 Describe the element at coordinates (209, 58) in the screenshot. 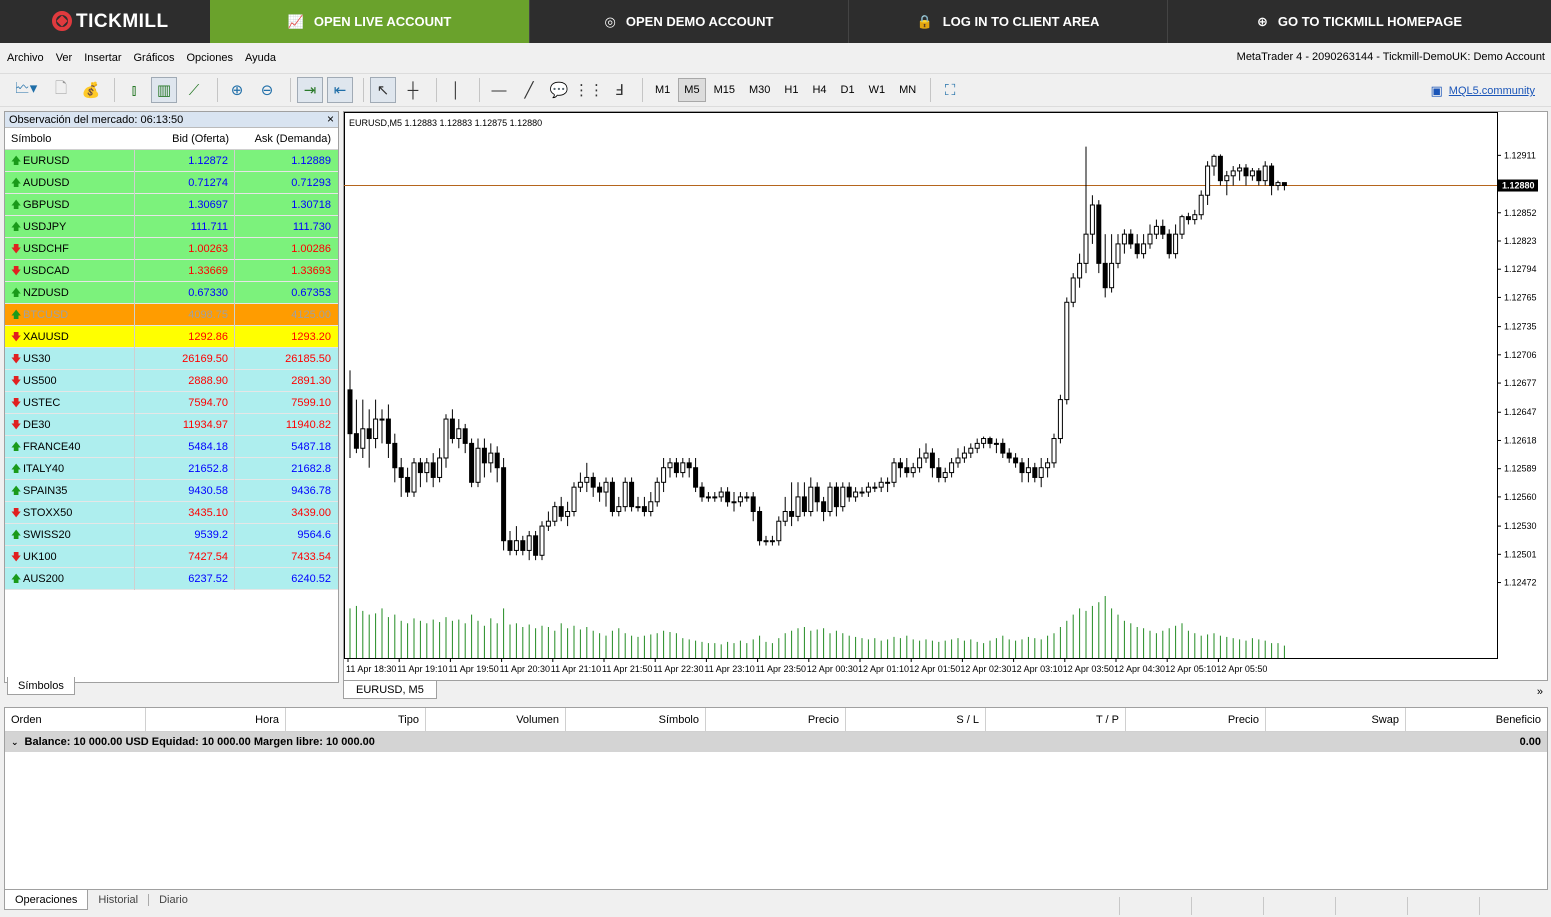

I see `menu-opciones: Opciones` at that location.